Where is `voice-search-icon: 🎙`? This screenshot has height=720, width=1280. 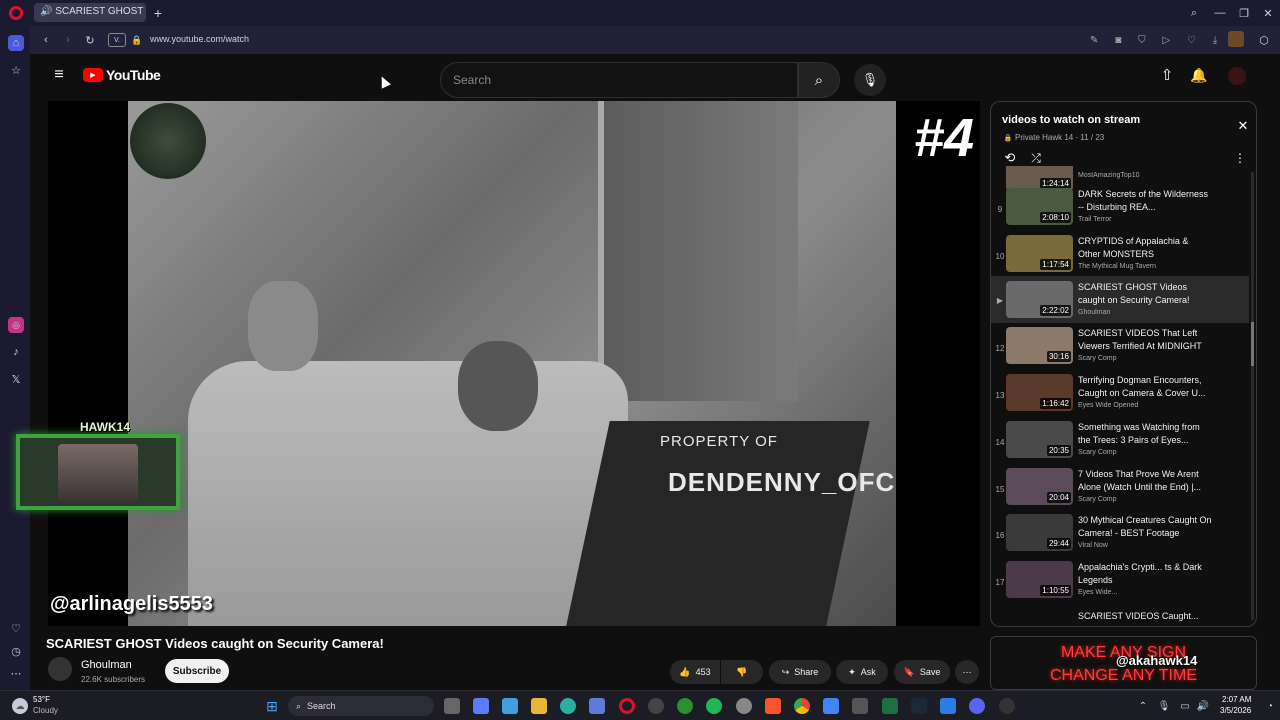
voice-search-icon: 🎙 is located at coordinates (870, 80).